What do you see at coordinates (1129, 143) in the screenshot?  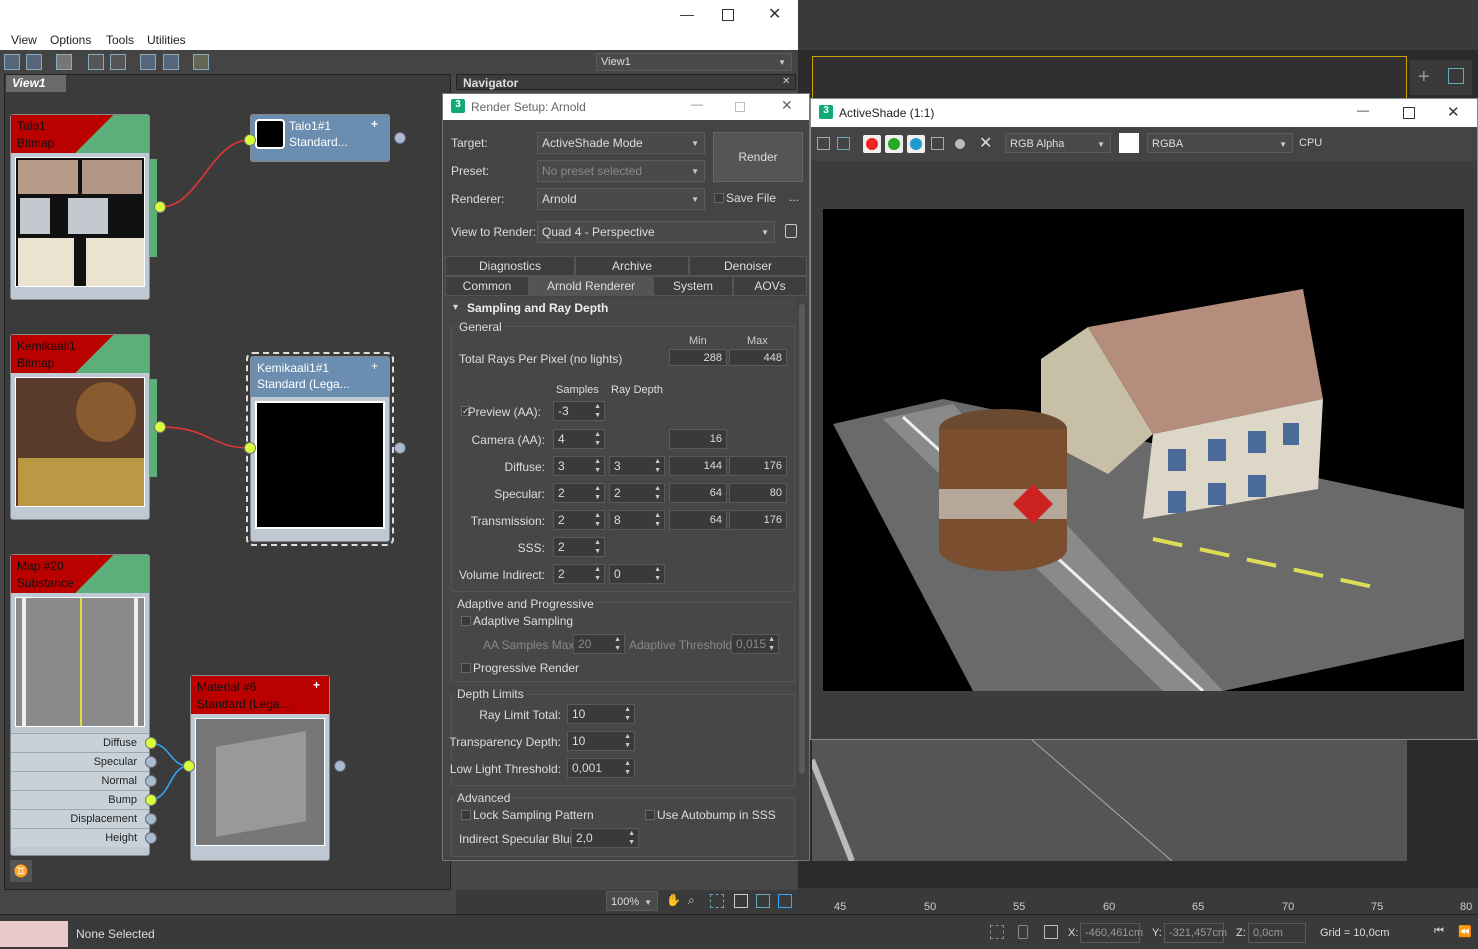 I see `background-color-swatch` at bounding box center [1129, 143].